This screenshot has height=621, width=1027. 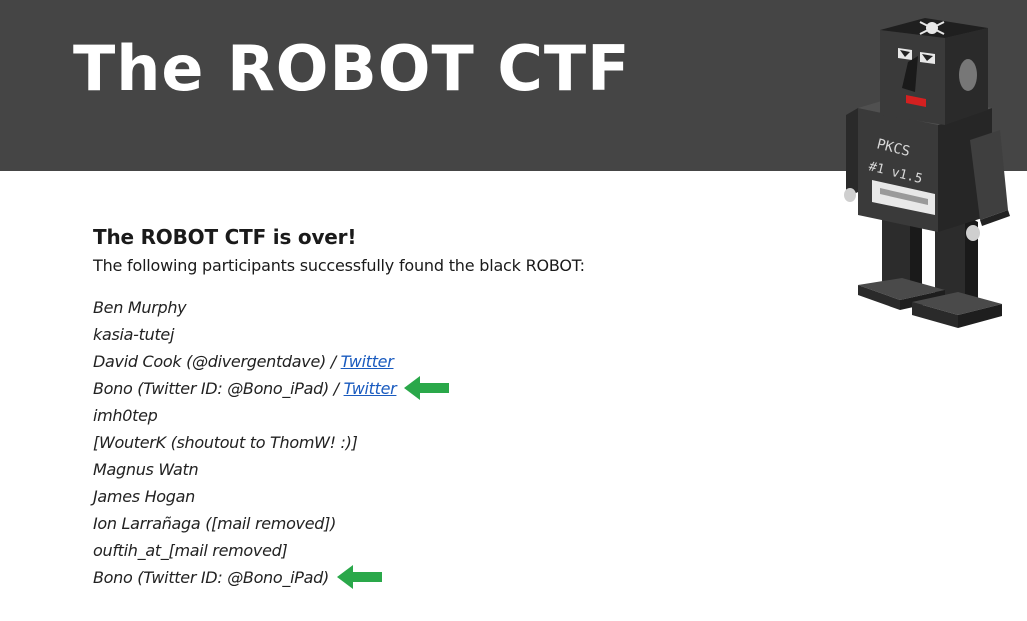 I want to click on participant-name: David Cook (@divergentdave) /, so click(x=217, y=361).